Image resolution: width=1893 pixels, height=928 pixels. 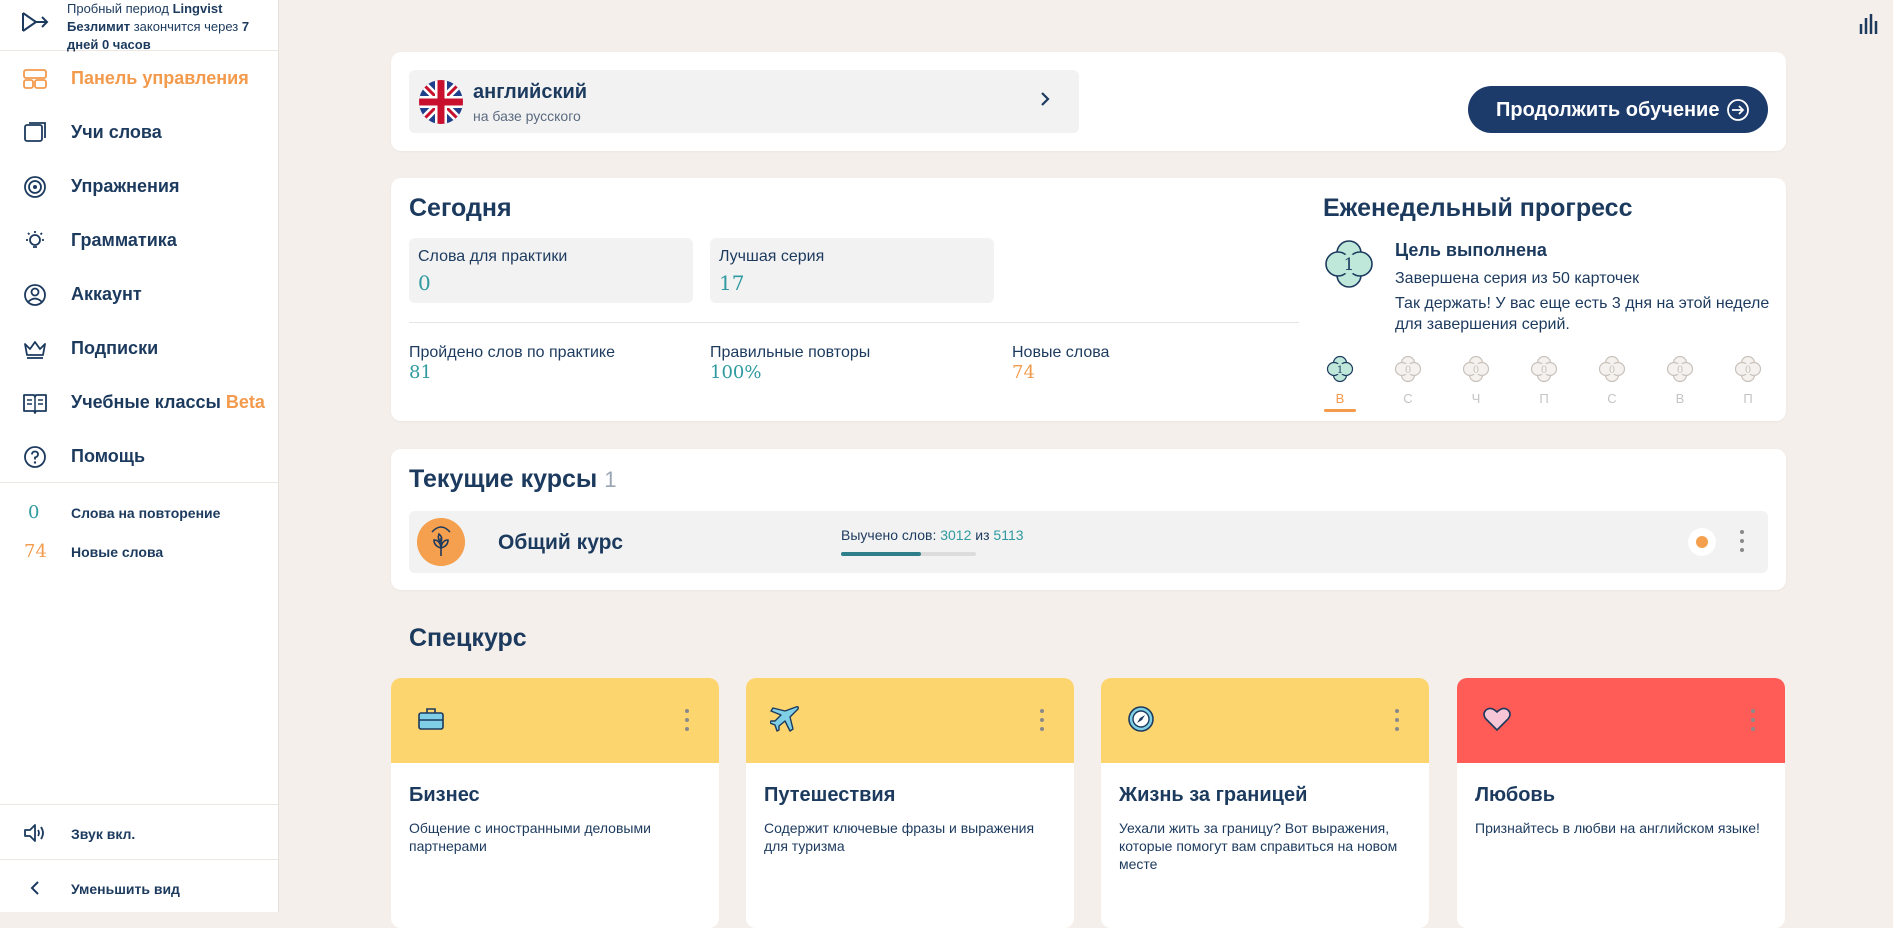 What do you see at coordinates (35, 132) in the screenshot?
I see `cards-icon` at bounding box center [35, 132].